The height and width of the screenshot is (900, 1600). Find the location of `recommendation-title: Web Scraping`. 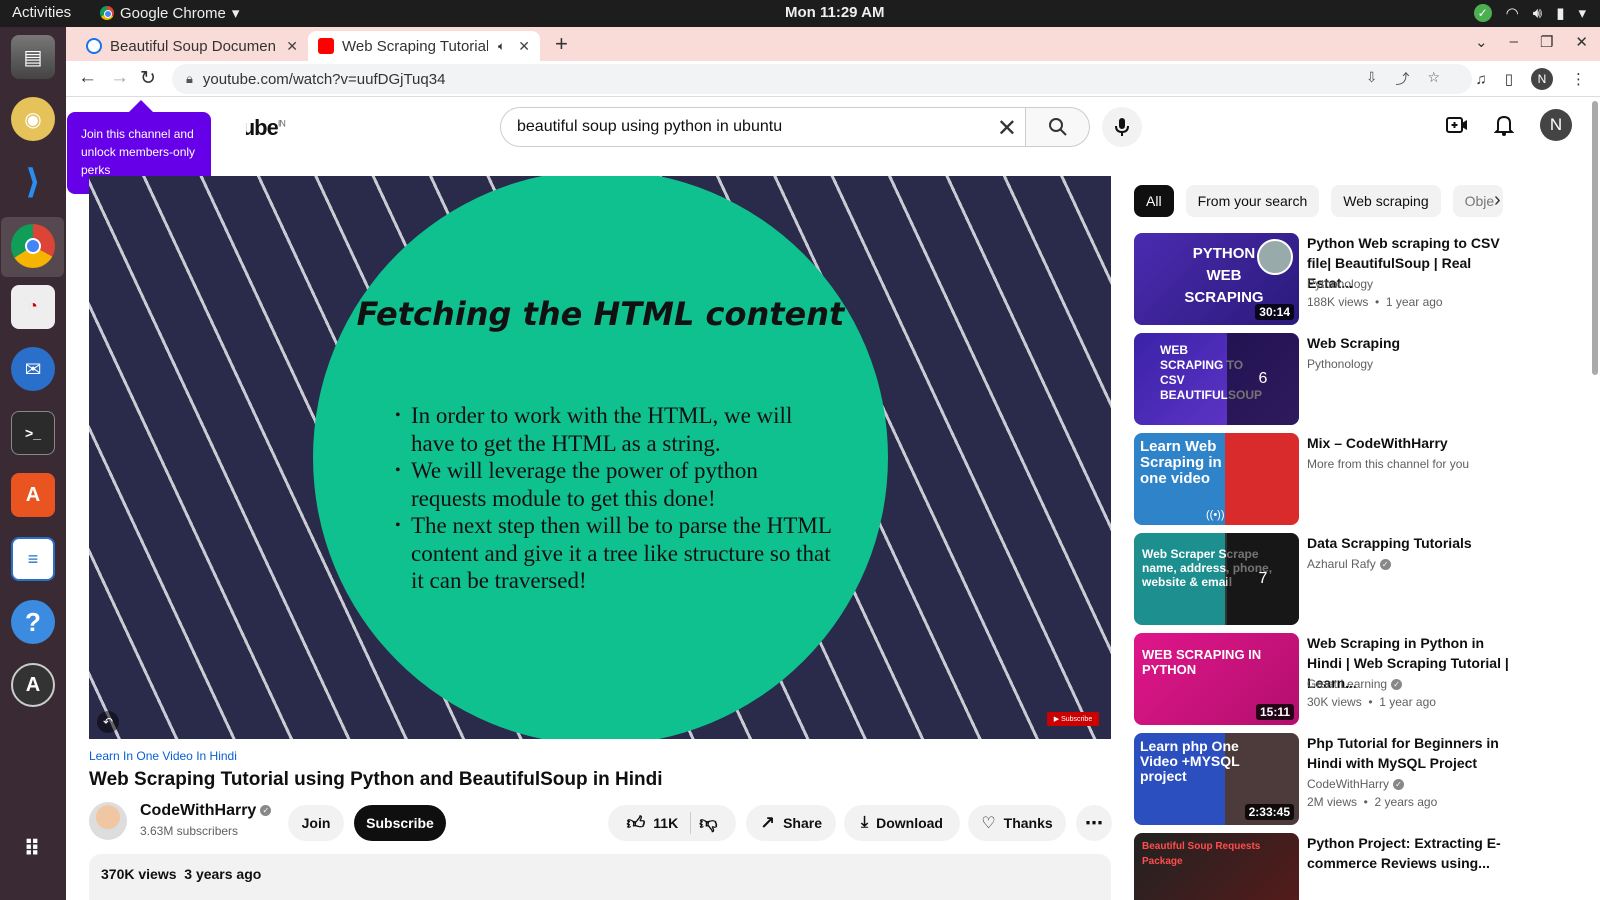

recommendation-title: Web Scraping is located at coordinates (1412, 343).